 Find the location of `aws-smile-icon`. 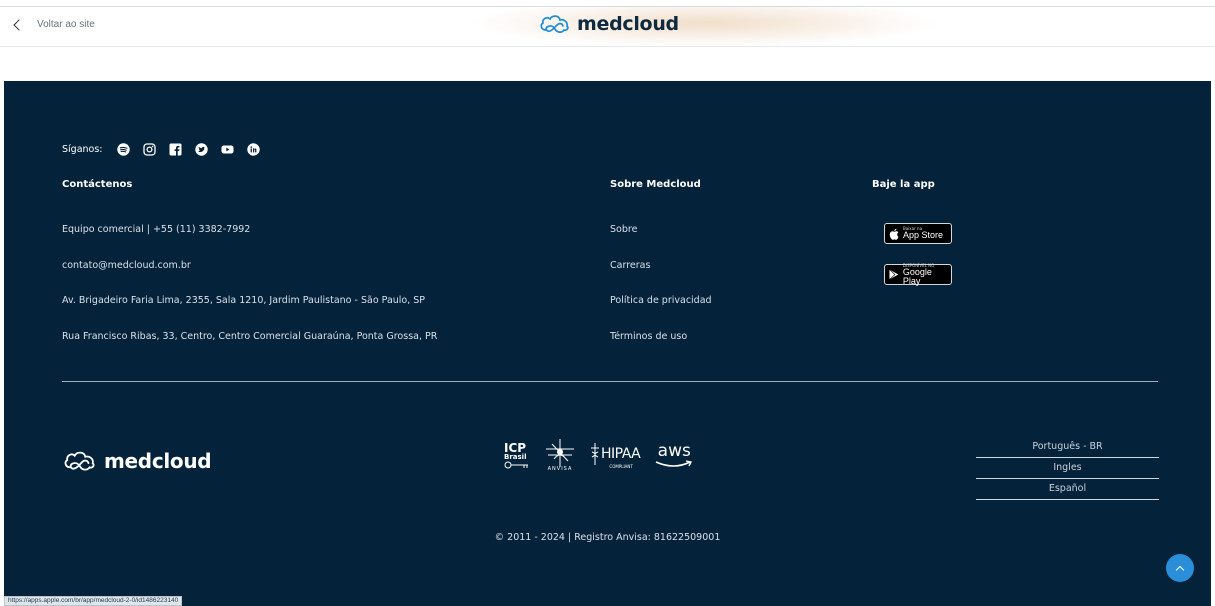

aws-smile-icon is located at coordinates (674, 463).